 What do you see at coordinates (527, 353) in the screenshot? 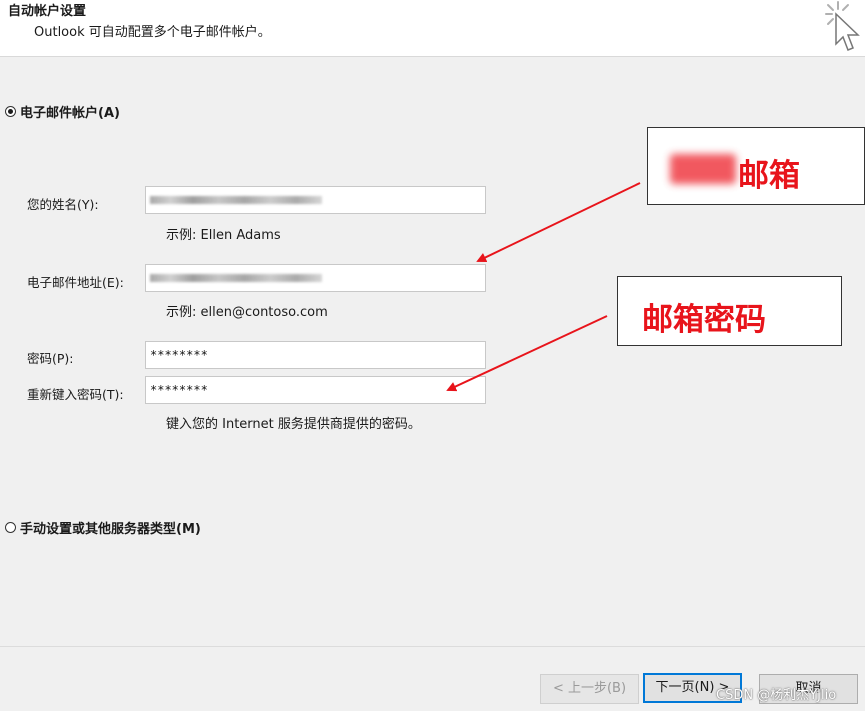
I see `password-arrow` at bounding box center [527, 353].